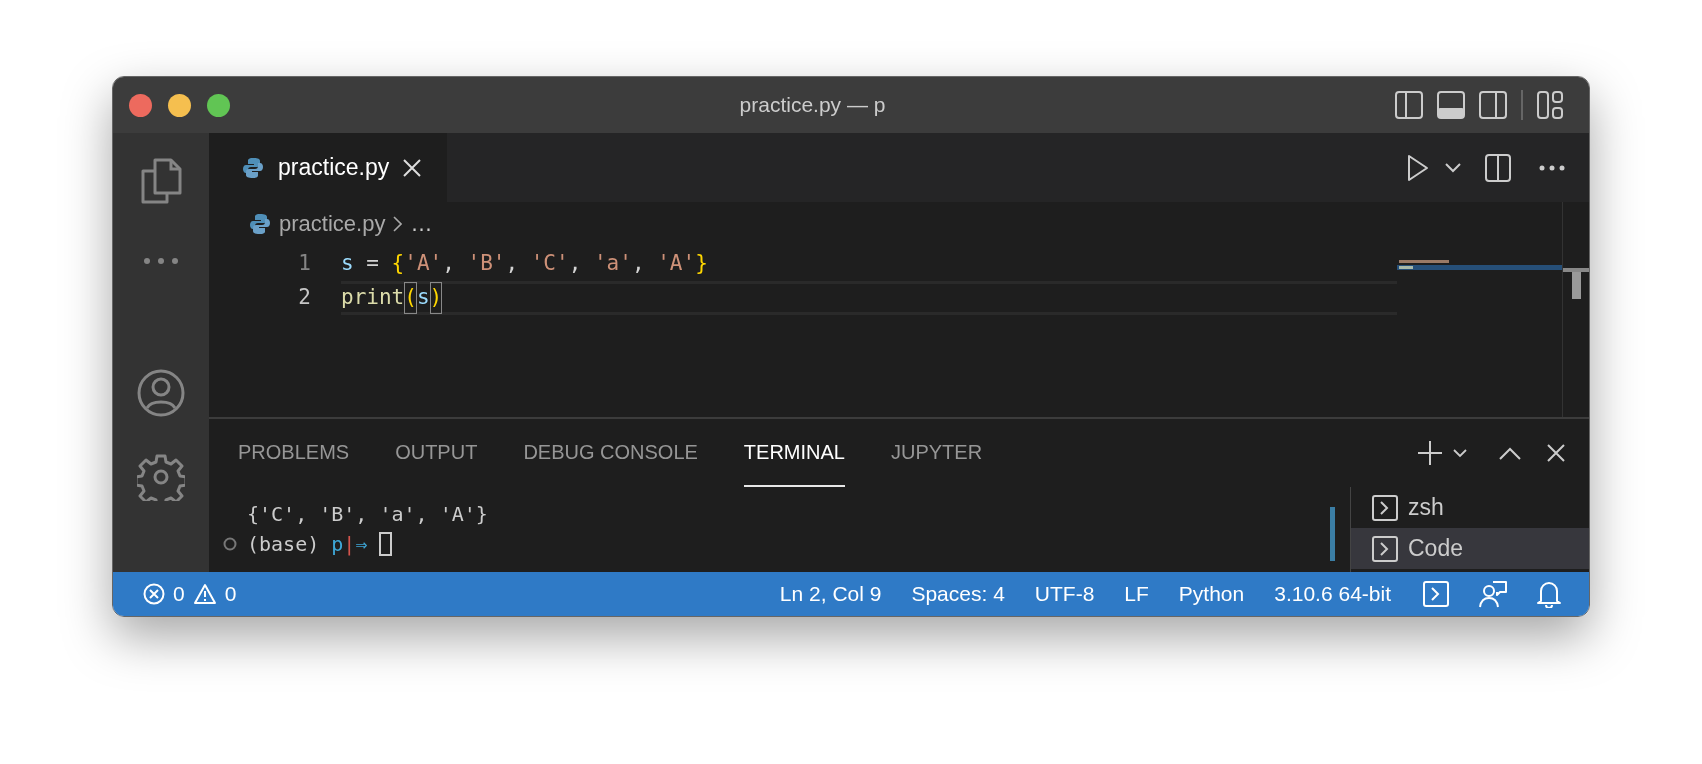 The image size is (1702, 764). What do you see at coordinates (812, 105) in the screenshot?
I see `window-title: practice.py — p` at bounding box center [812, 105].